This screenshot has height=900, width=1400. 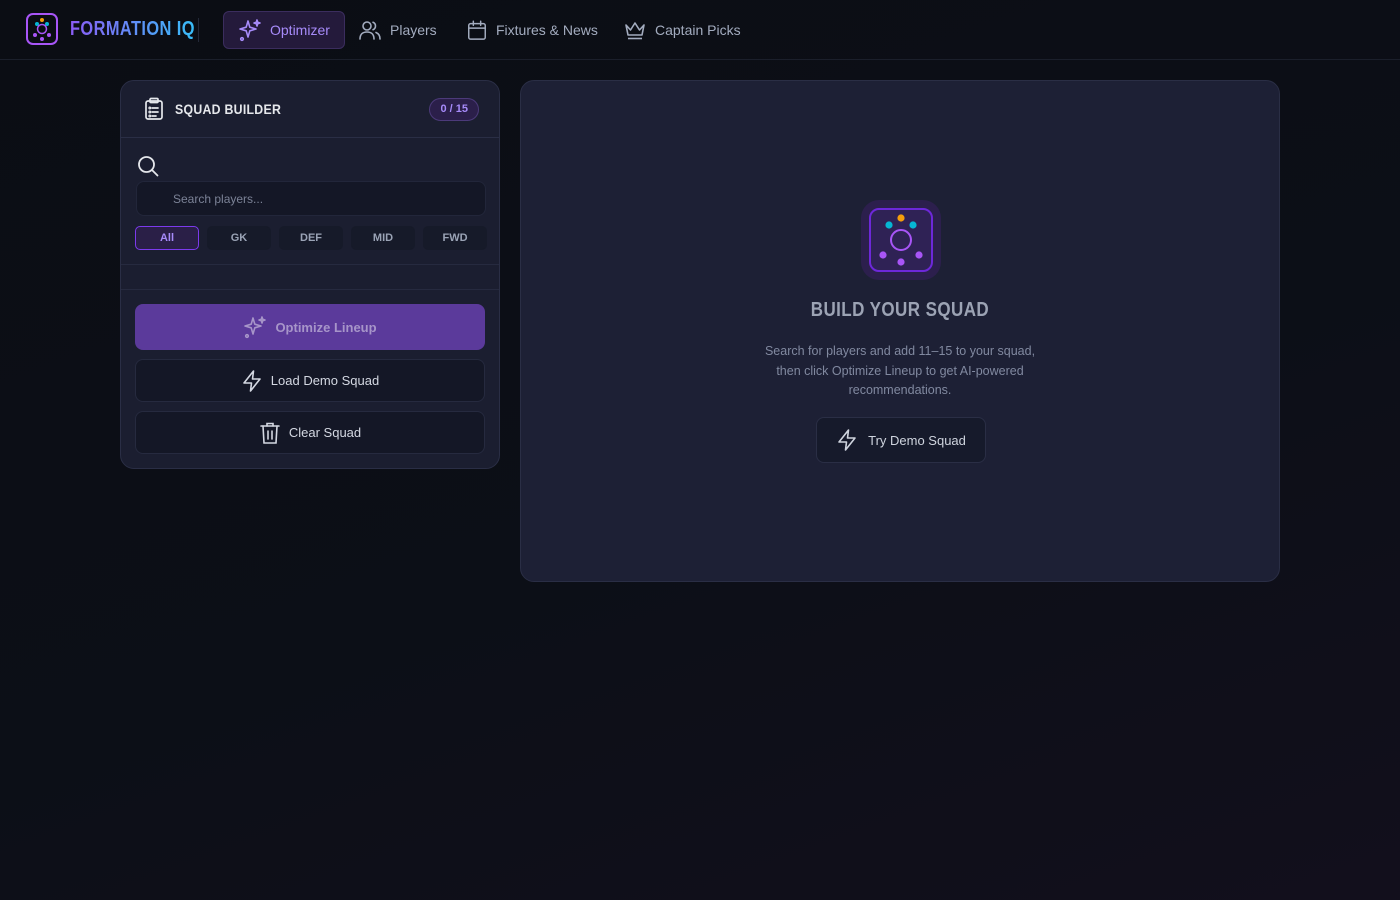 What do you see at coordinates (148, 168) in the screenshot?
I see `search-icon` at bounding box center [148, 168].